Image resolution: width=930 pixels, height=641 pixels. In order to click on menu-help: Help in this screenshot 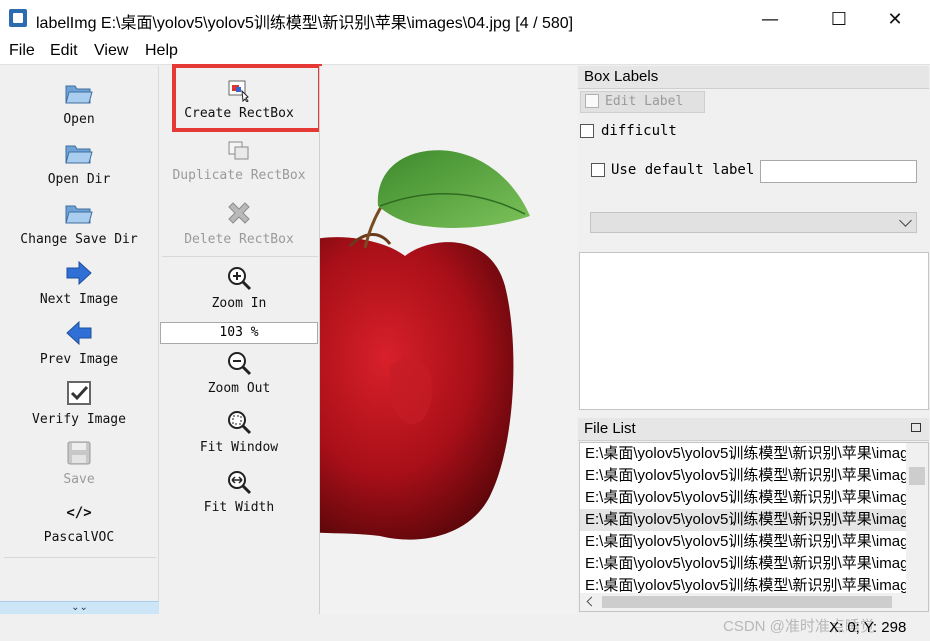, I will do `click(161, 51)`.